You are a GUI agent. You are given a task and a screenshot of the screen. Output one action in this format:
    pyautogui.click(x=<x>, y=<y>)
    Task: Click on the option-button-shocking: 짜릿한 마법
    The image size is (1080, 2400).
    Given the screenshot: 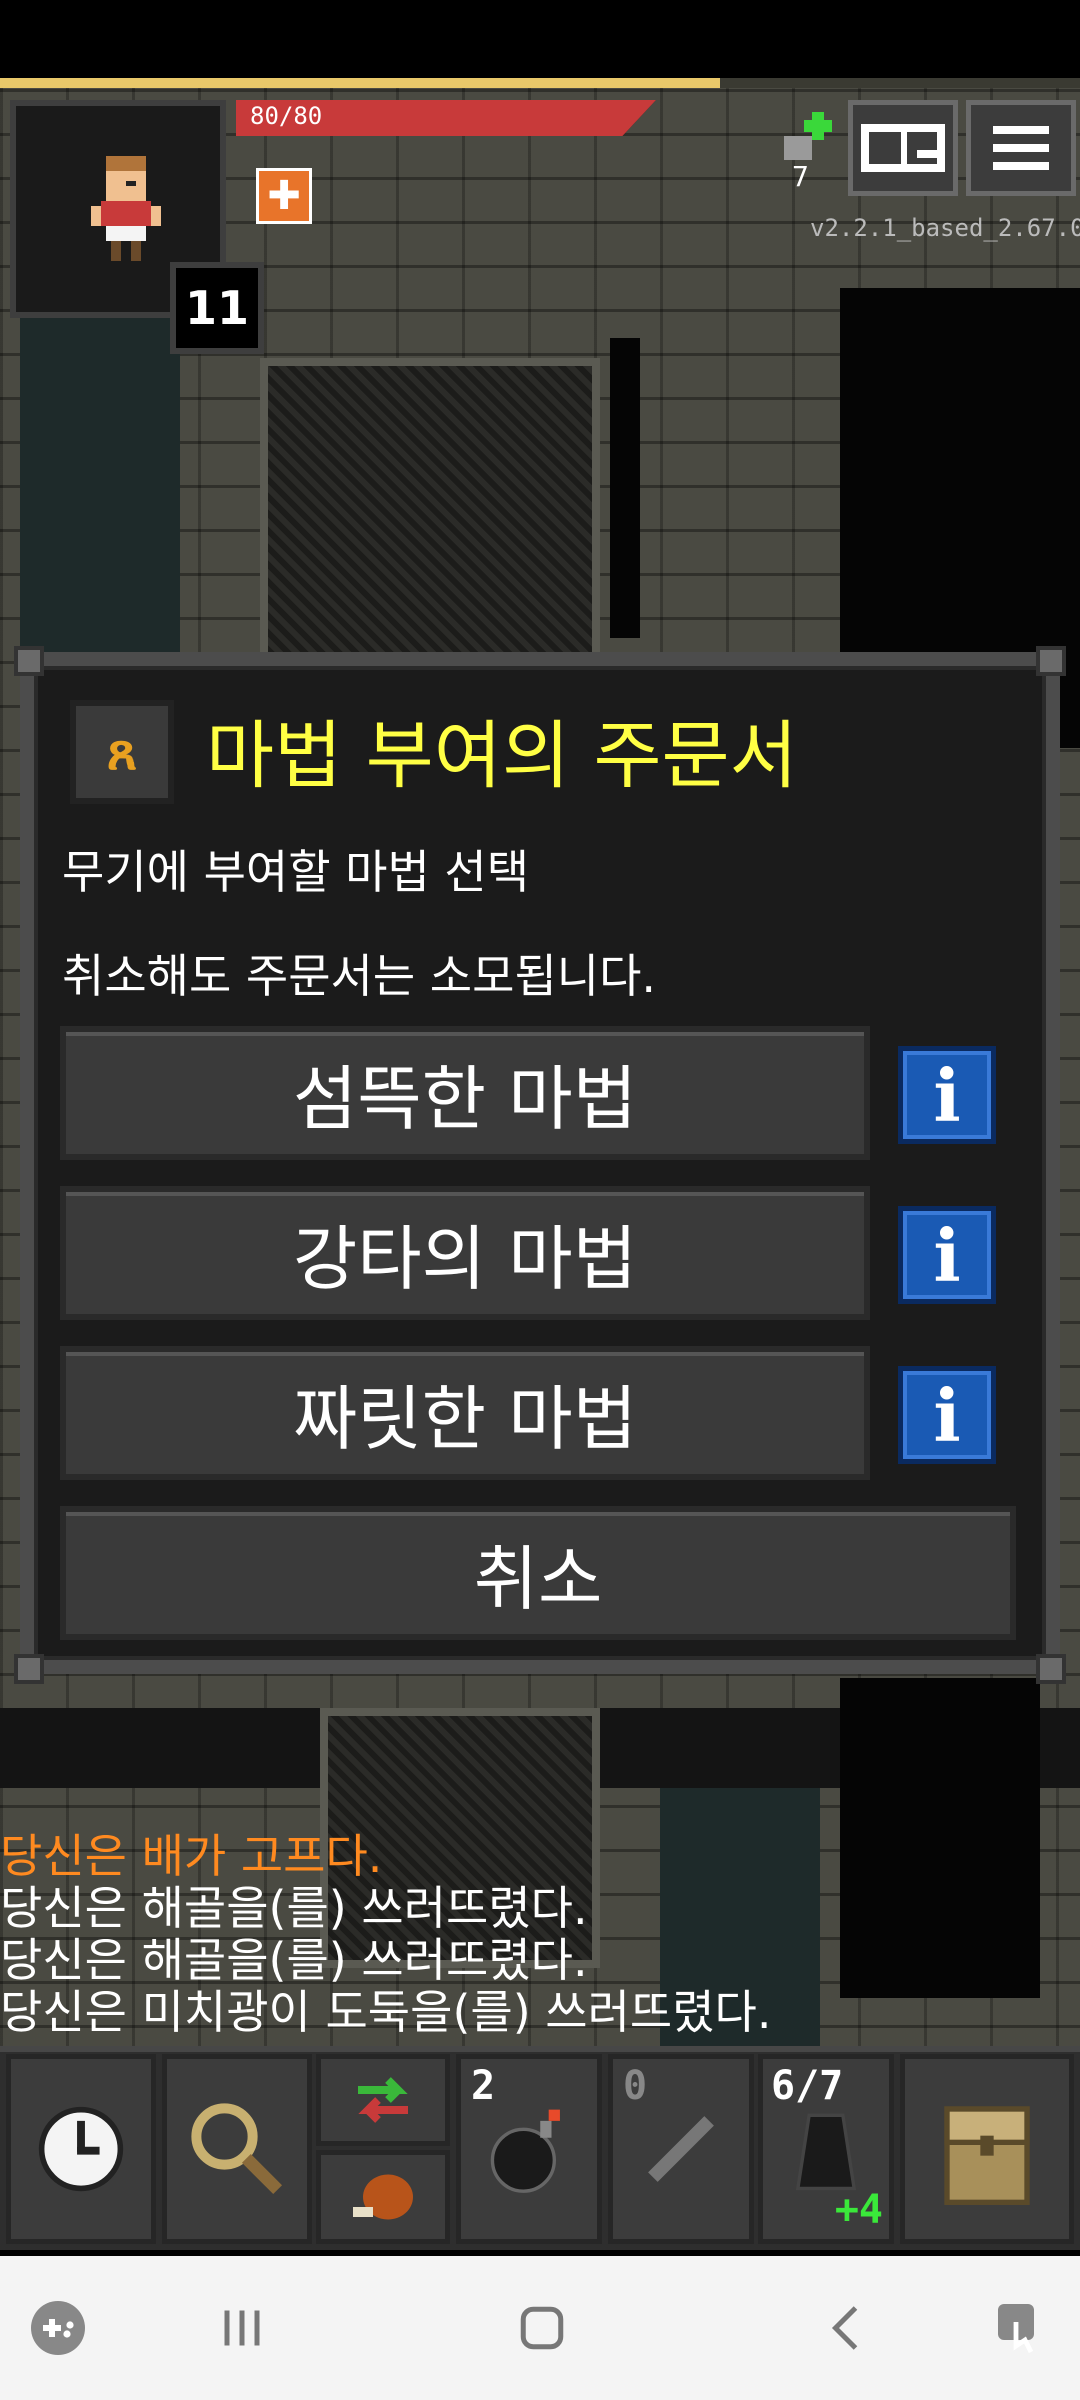 What is the action you would take?
    pyautogui.click(x=465, y=1413)
    